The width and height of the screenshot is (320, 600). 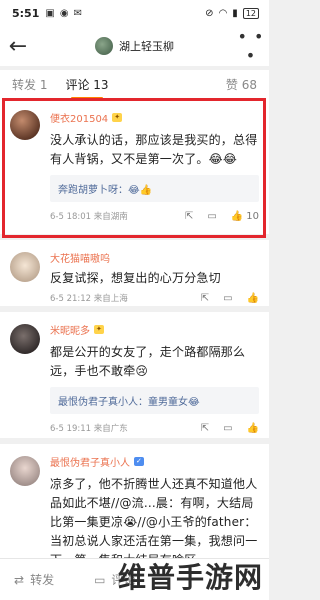 I want to click on tab-comments: 评论 13, so click(x=87, y=87).